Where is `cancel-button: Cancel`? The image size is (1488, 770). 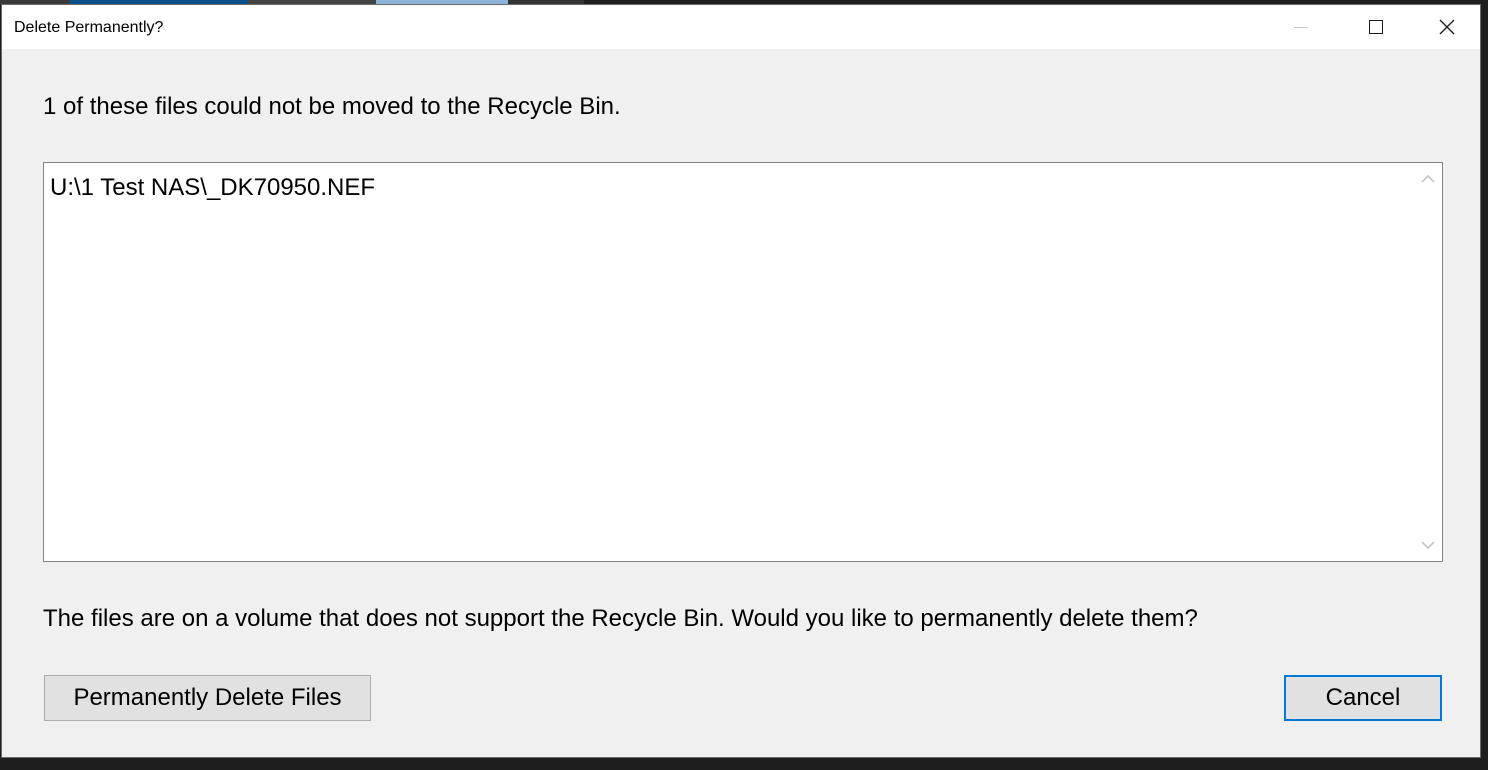 cancel-button: Cancel is located at coordinates (1363, 698).